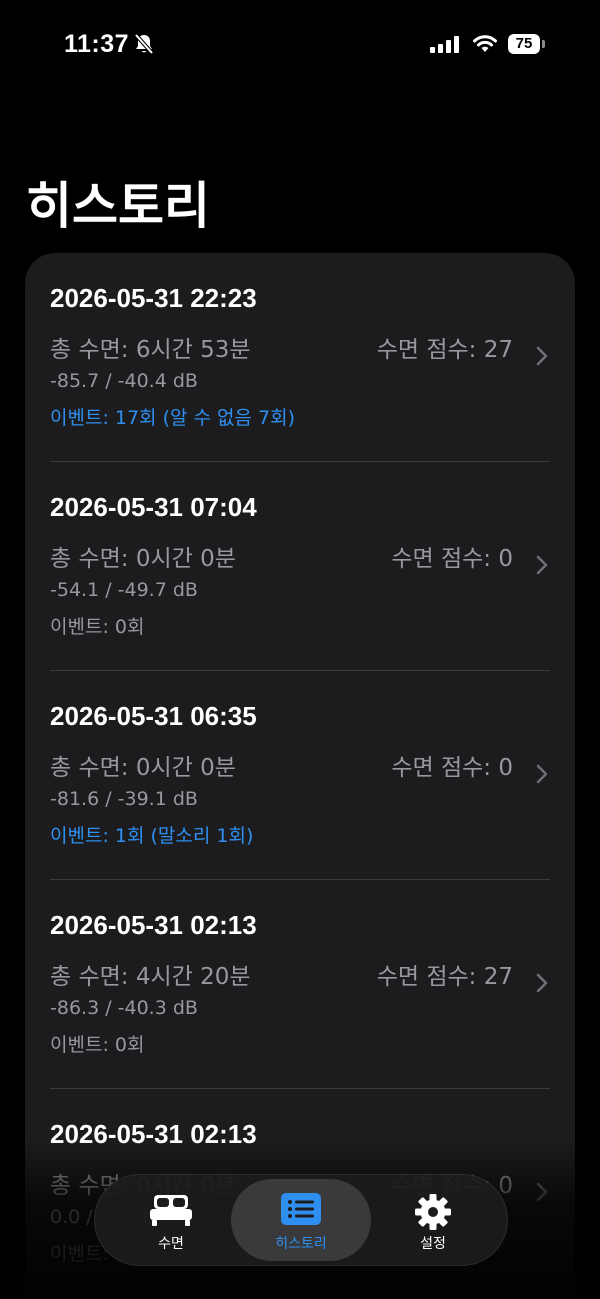  I want to click on list-icon, so click(301, 1211).